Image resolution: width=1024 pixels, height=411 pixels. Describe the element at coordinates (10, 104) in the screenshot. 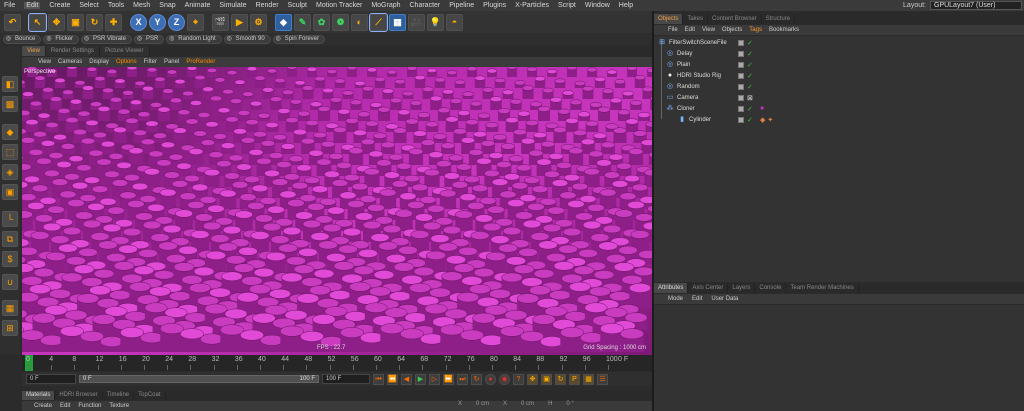

I see `texture-mode-icon: ▩` at that location.